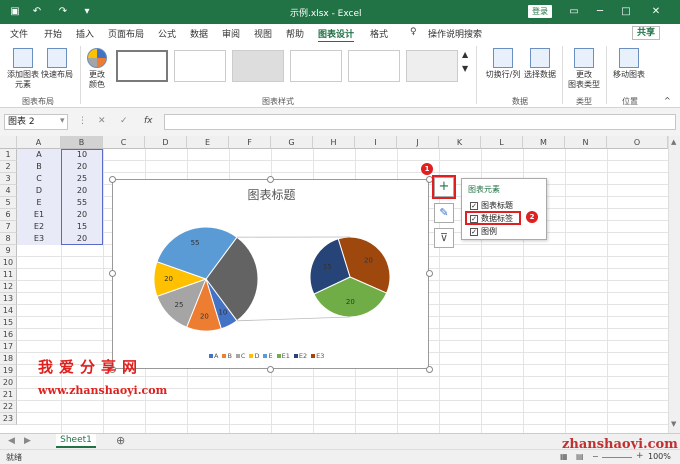 This screenshot has height=464, width=680. What do you see at coordinates (444, 238) in the screenshot?
I see `chart-filter-icon: ⊽` at bounding box center [444, 238].